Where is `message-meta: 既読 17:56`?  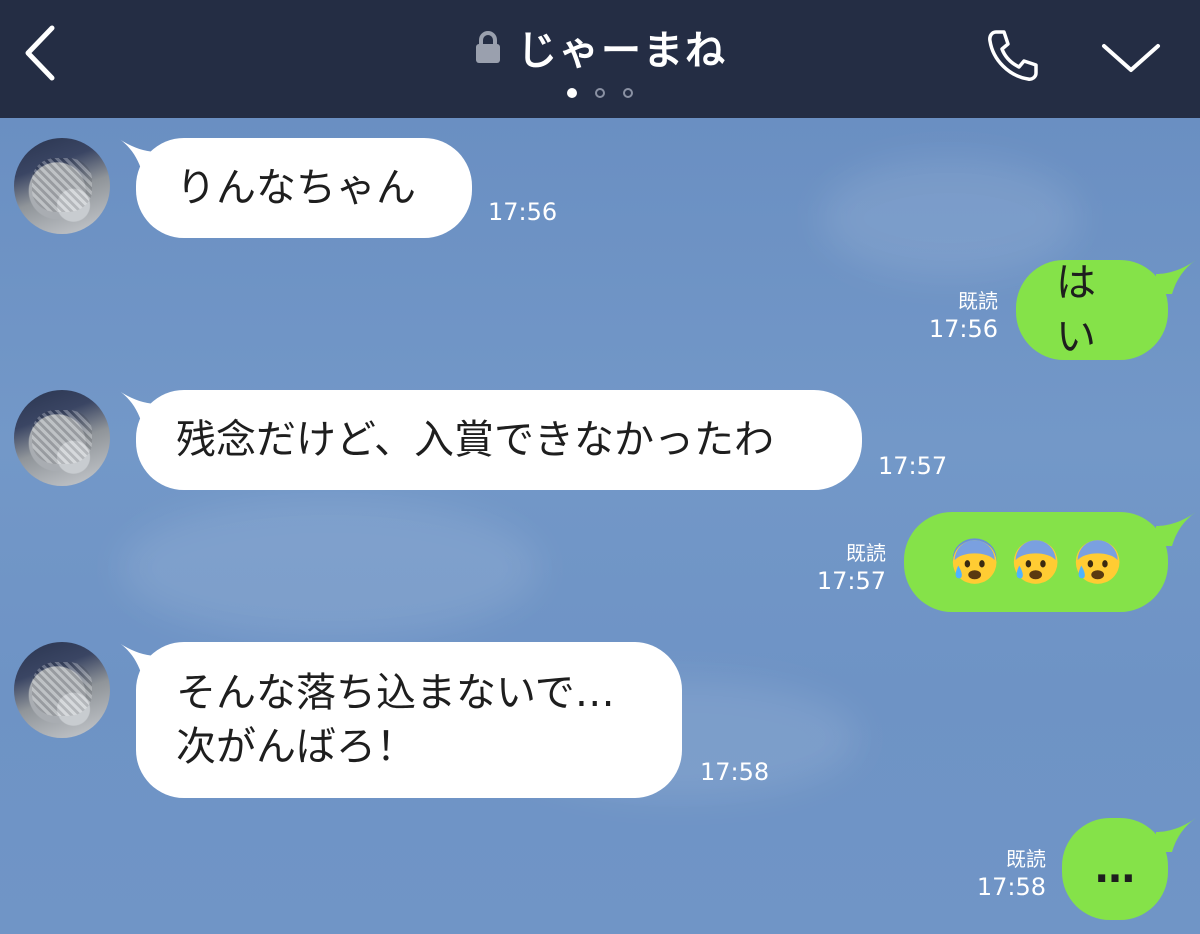
message-meta: 既読 17:56 is located at coordinates (949, 316).